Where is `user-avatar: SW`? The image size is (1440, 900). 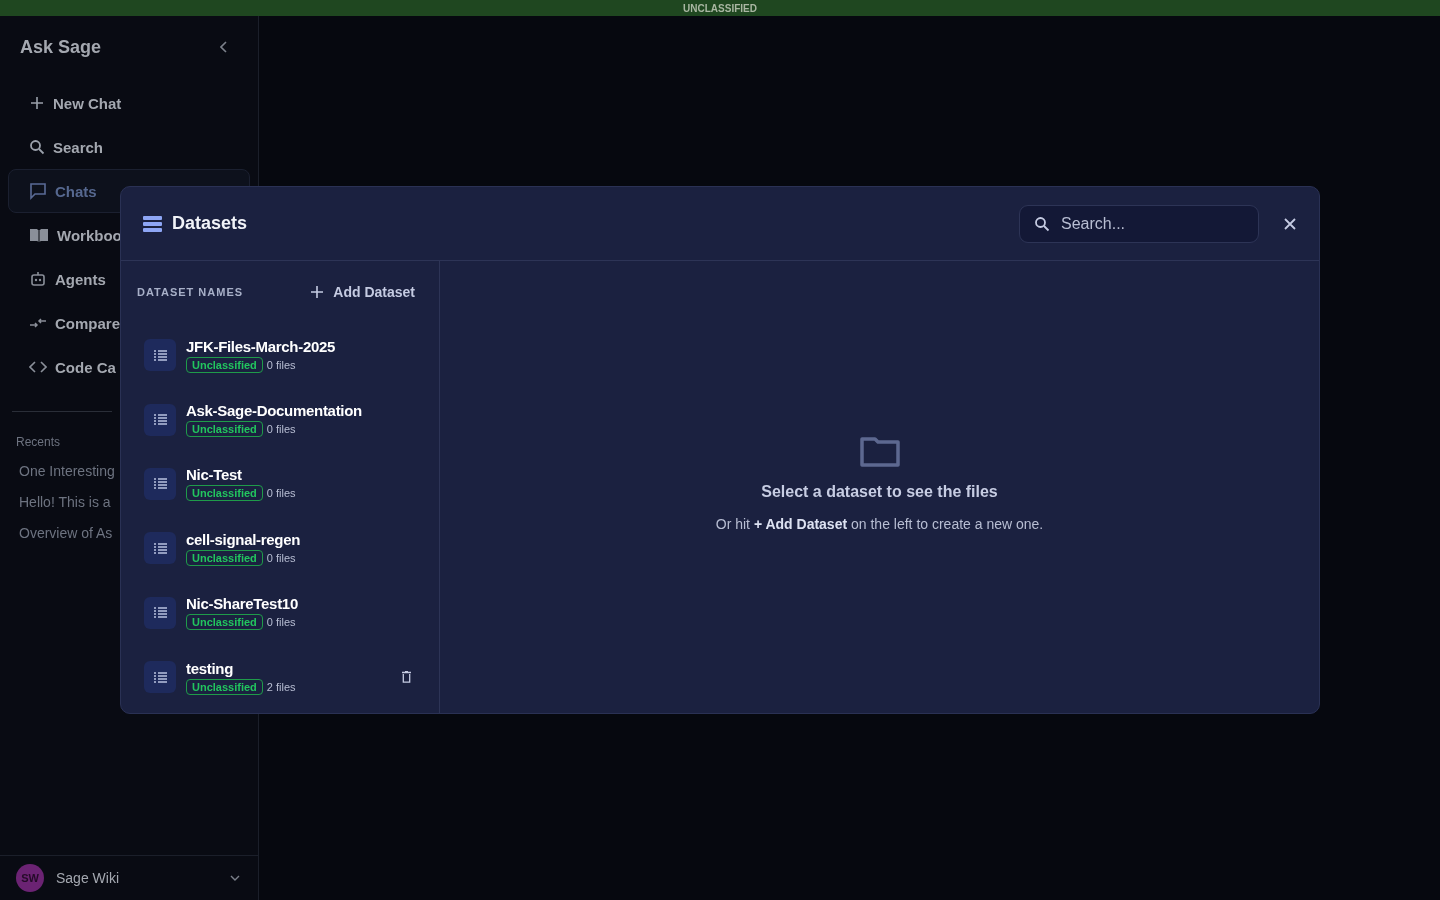 user-avatar: SW is located at coordinates (30, 878).